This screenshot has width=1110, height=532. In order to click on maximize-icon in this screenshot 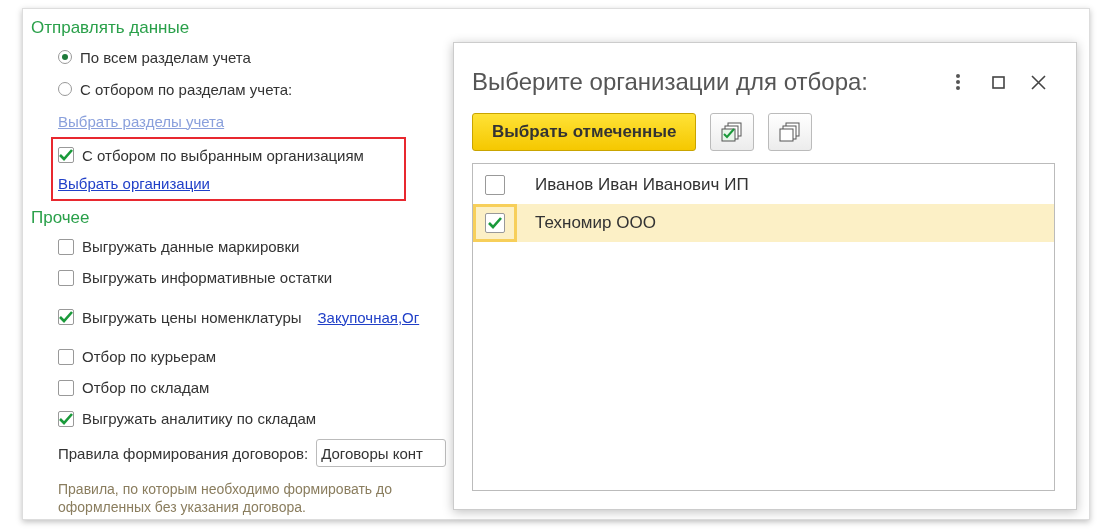, I will do `click(998, 82)`.